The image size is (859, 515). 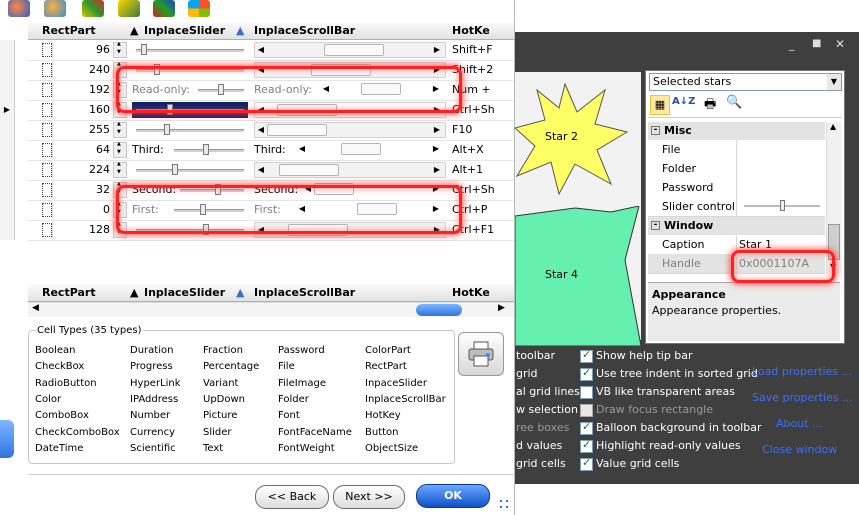 What do you see at coordinates (734, 102) in the screenshot?
I see `preview-icon: 🔍` at bounding box center [734, 102].